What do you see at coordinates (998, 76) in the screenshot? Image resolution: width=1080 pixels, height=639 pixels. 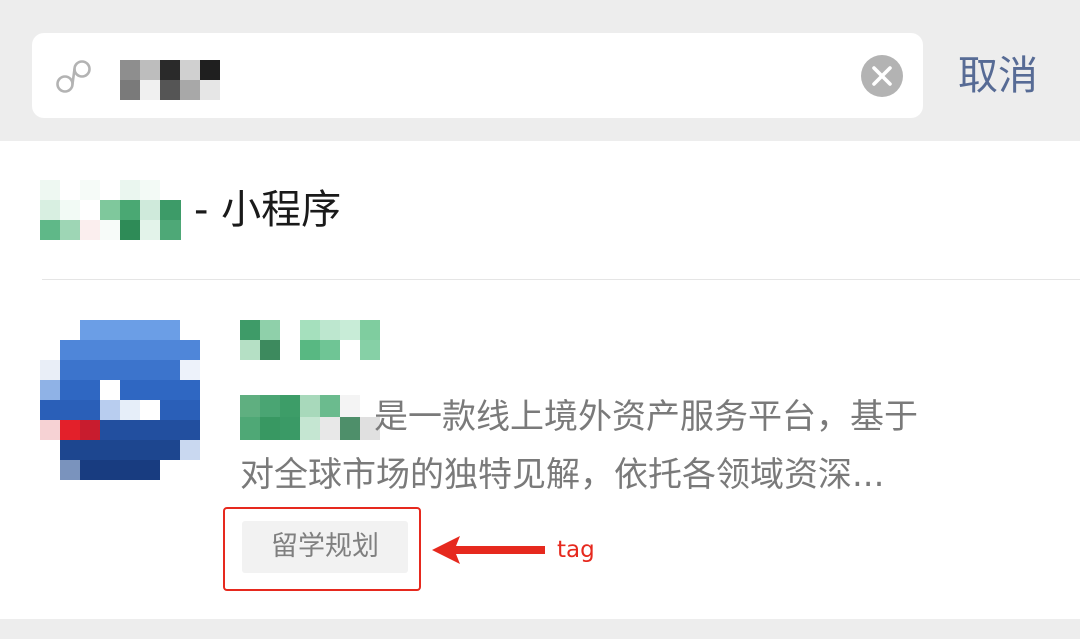 I see `cancel-button: 取消` at bounding box center [998, 76].